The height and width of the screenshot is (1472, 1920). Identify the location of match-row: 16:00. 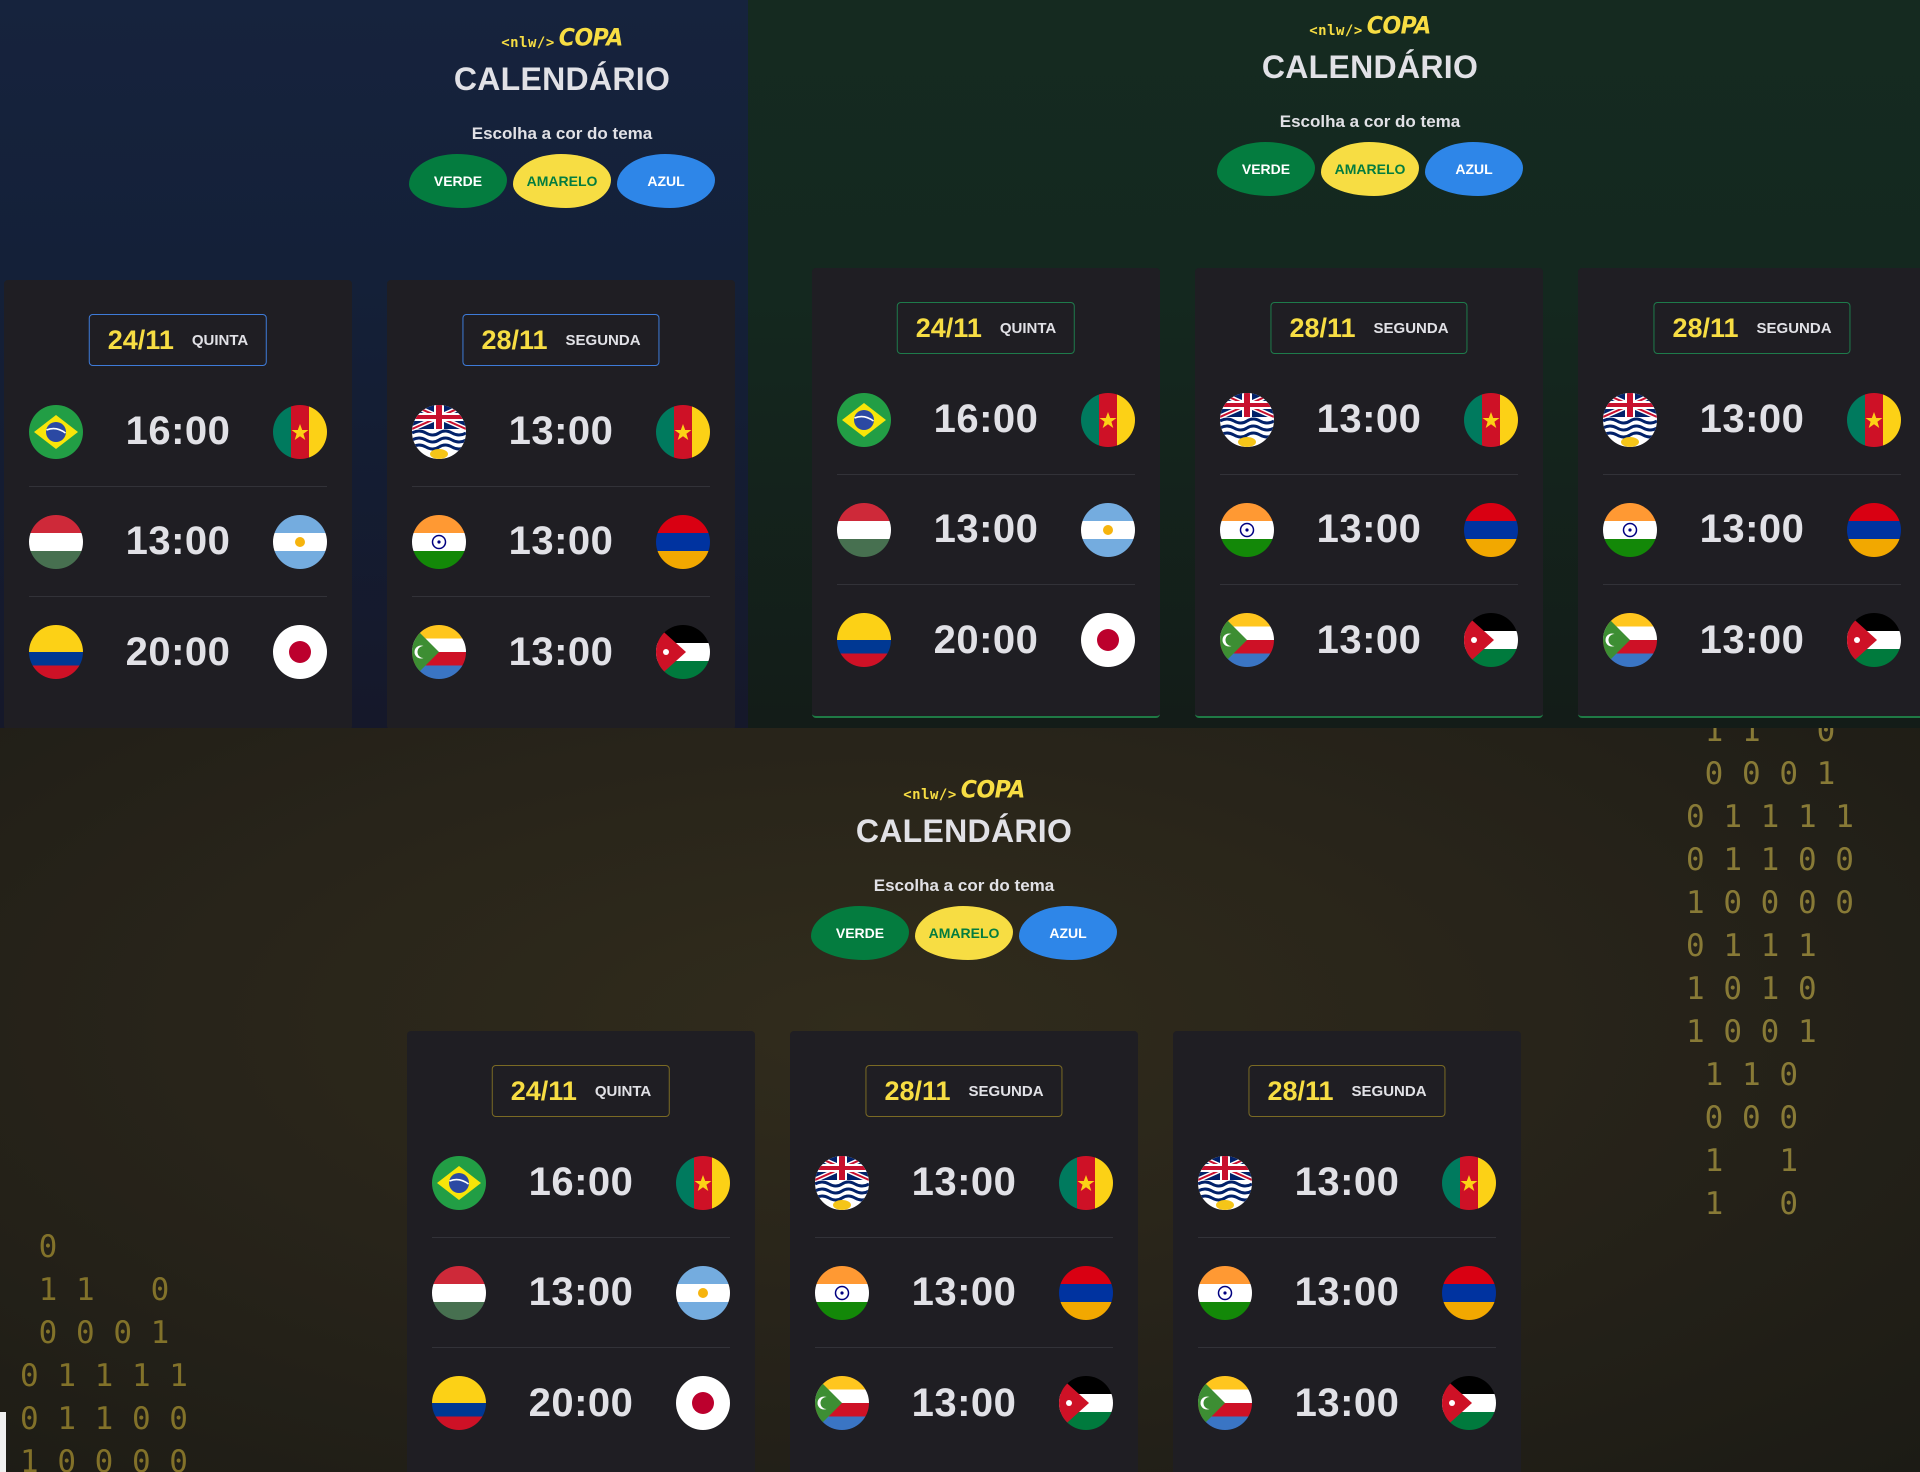
(178, 432).